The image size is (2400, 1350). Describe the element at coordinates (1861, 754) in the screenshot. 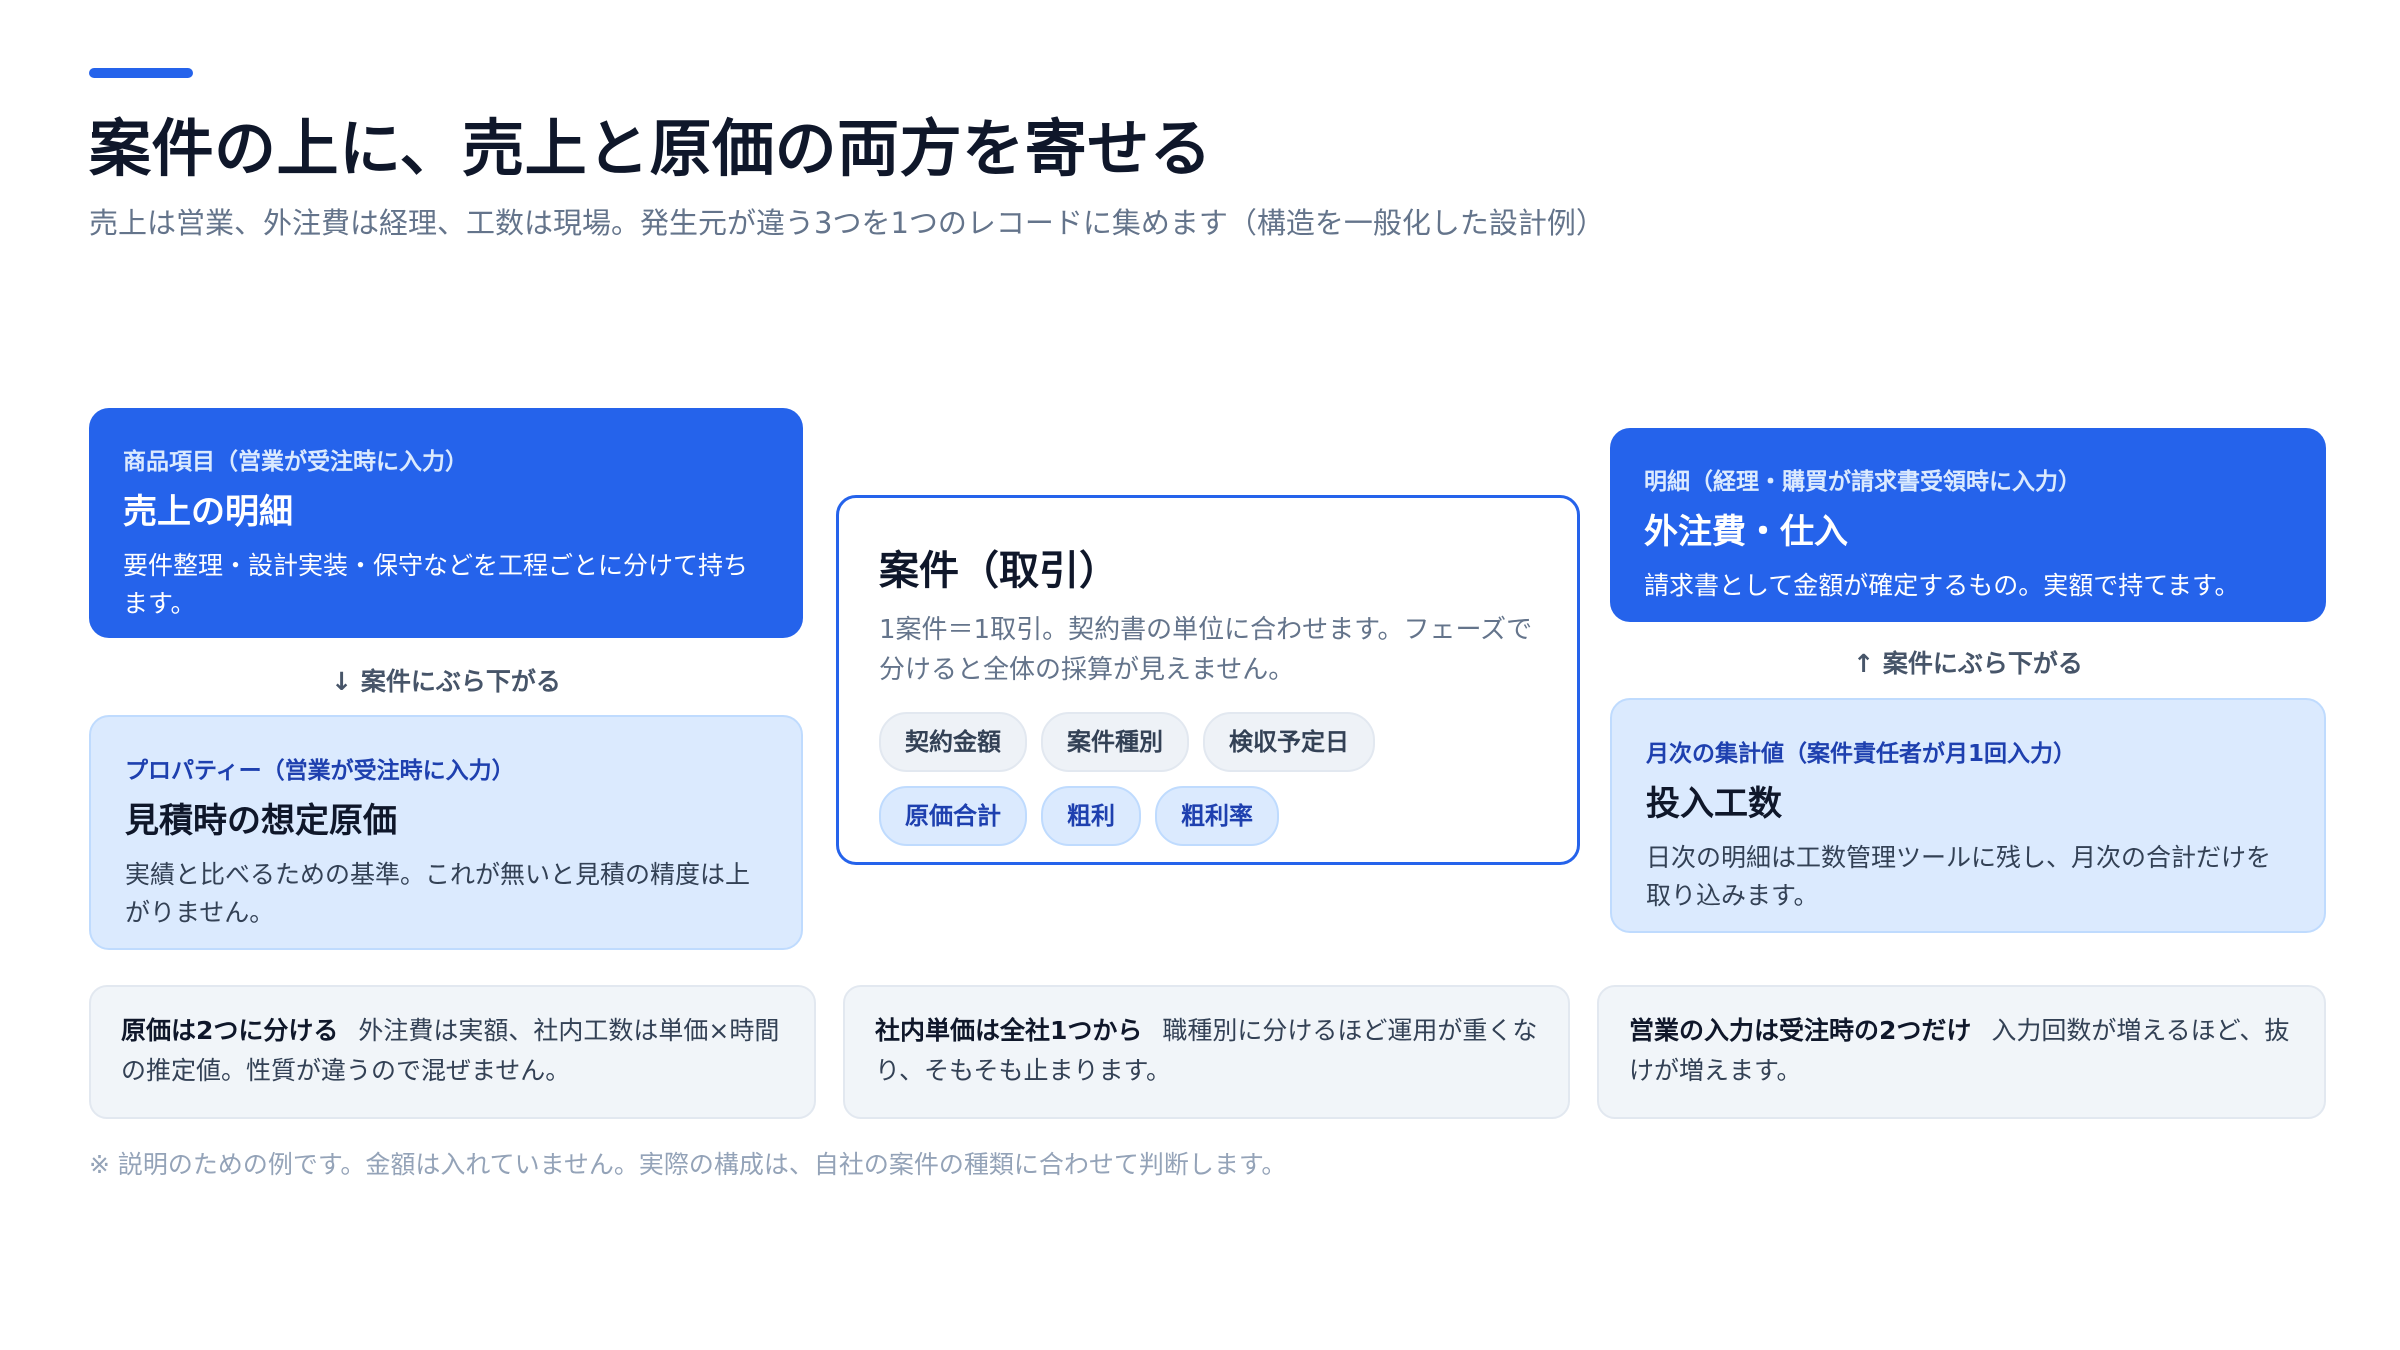

I see `labor-hours-kicker: 月次の集計値（案件責任者が月1回入力）` at that location.